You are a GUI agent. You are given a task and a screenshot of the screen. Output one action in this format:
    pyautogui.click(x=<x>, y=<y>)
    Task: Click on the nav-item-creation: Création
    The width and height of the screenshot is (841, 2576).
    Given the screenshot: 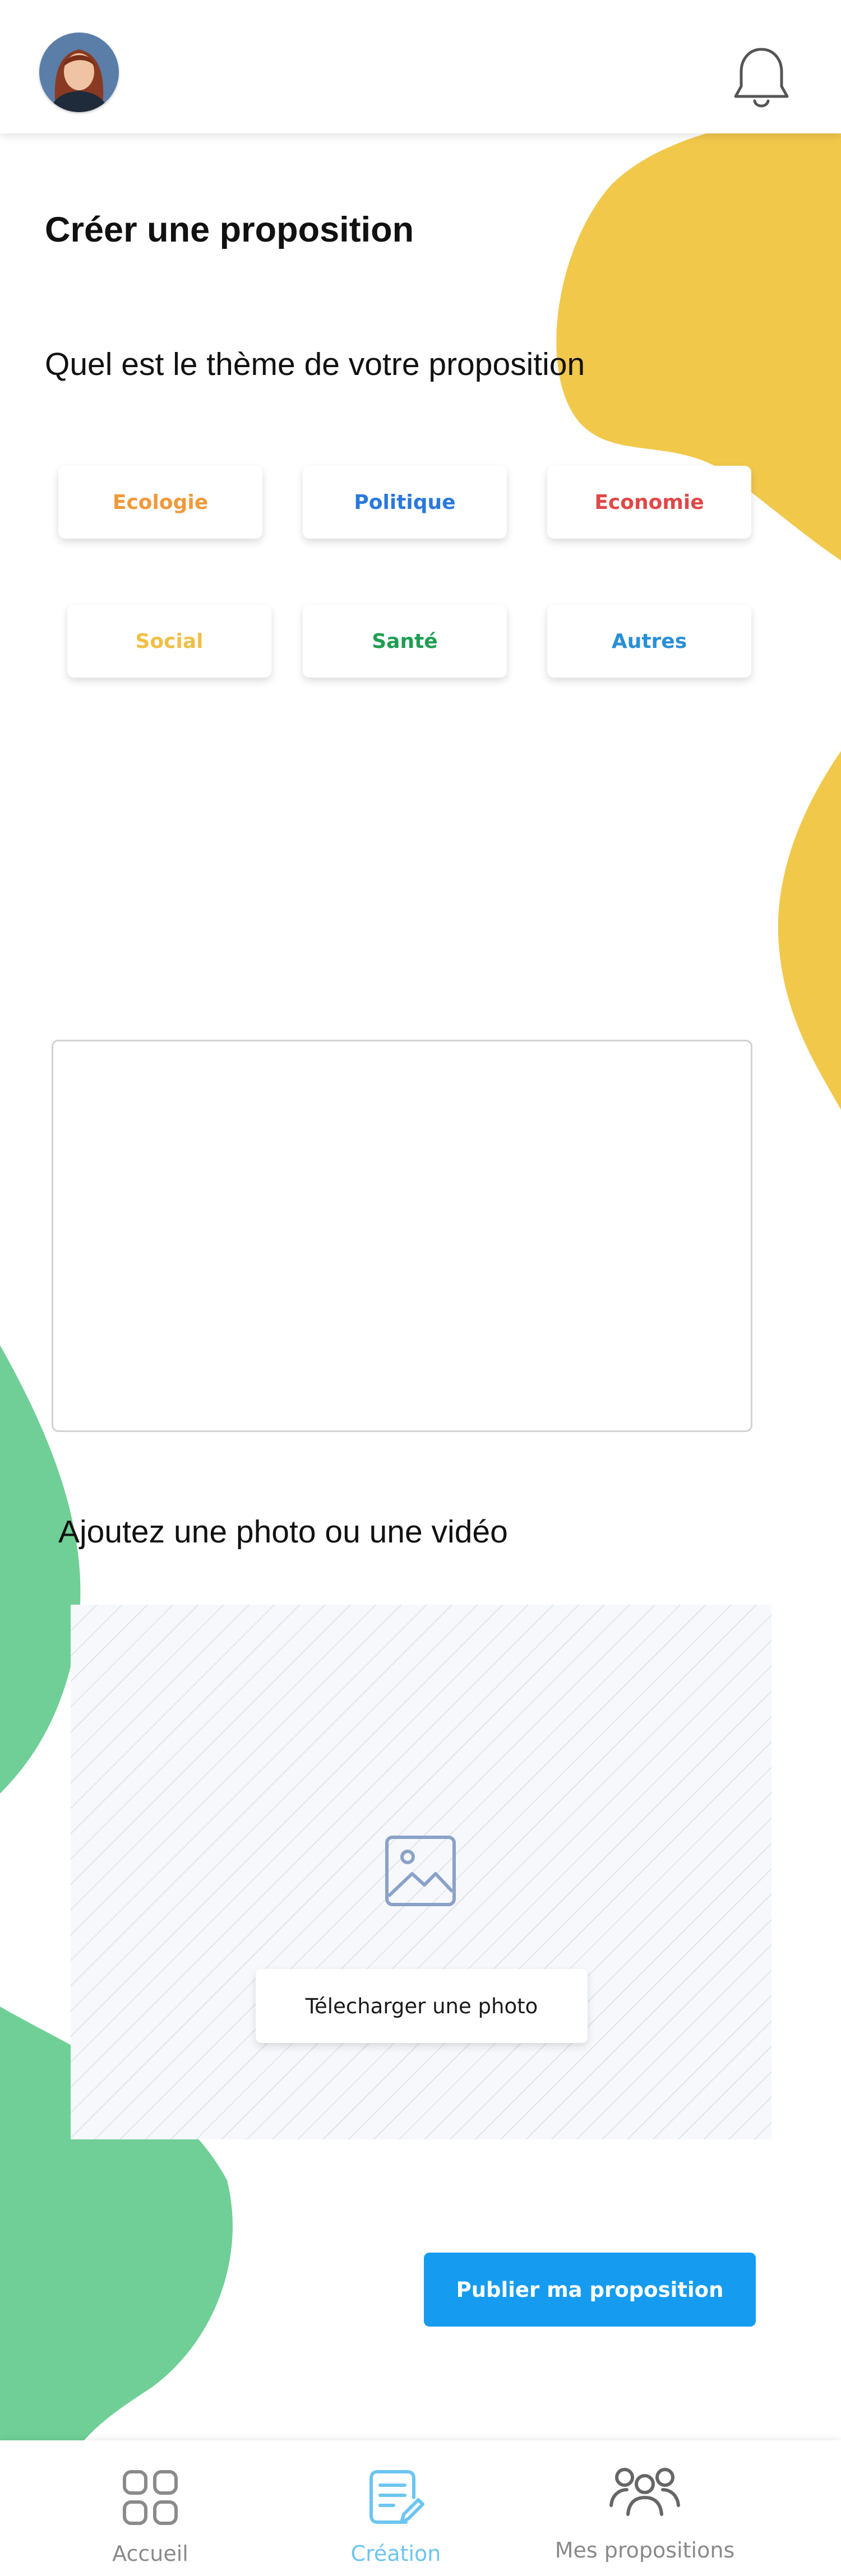 What is the action you would take?
    pyautogui.click(x=396, y=2508)
    